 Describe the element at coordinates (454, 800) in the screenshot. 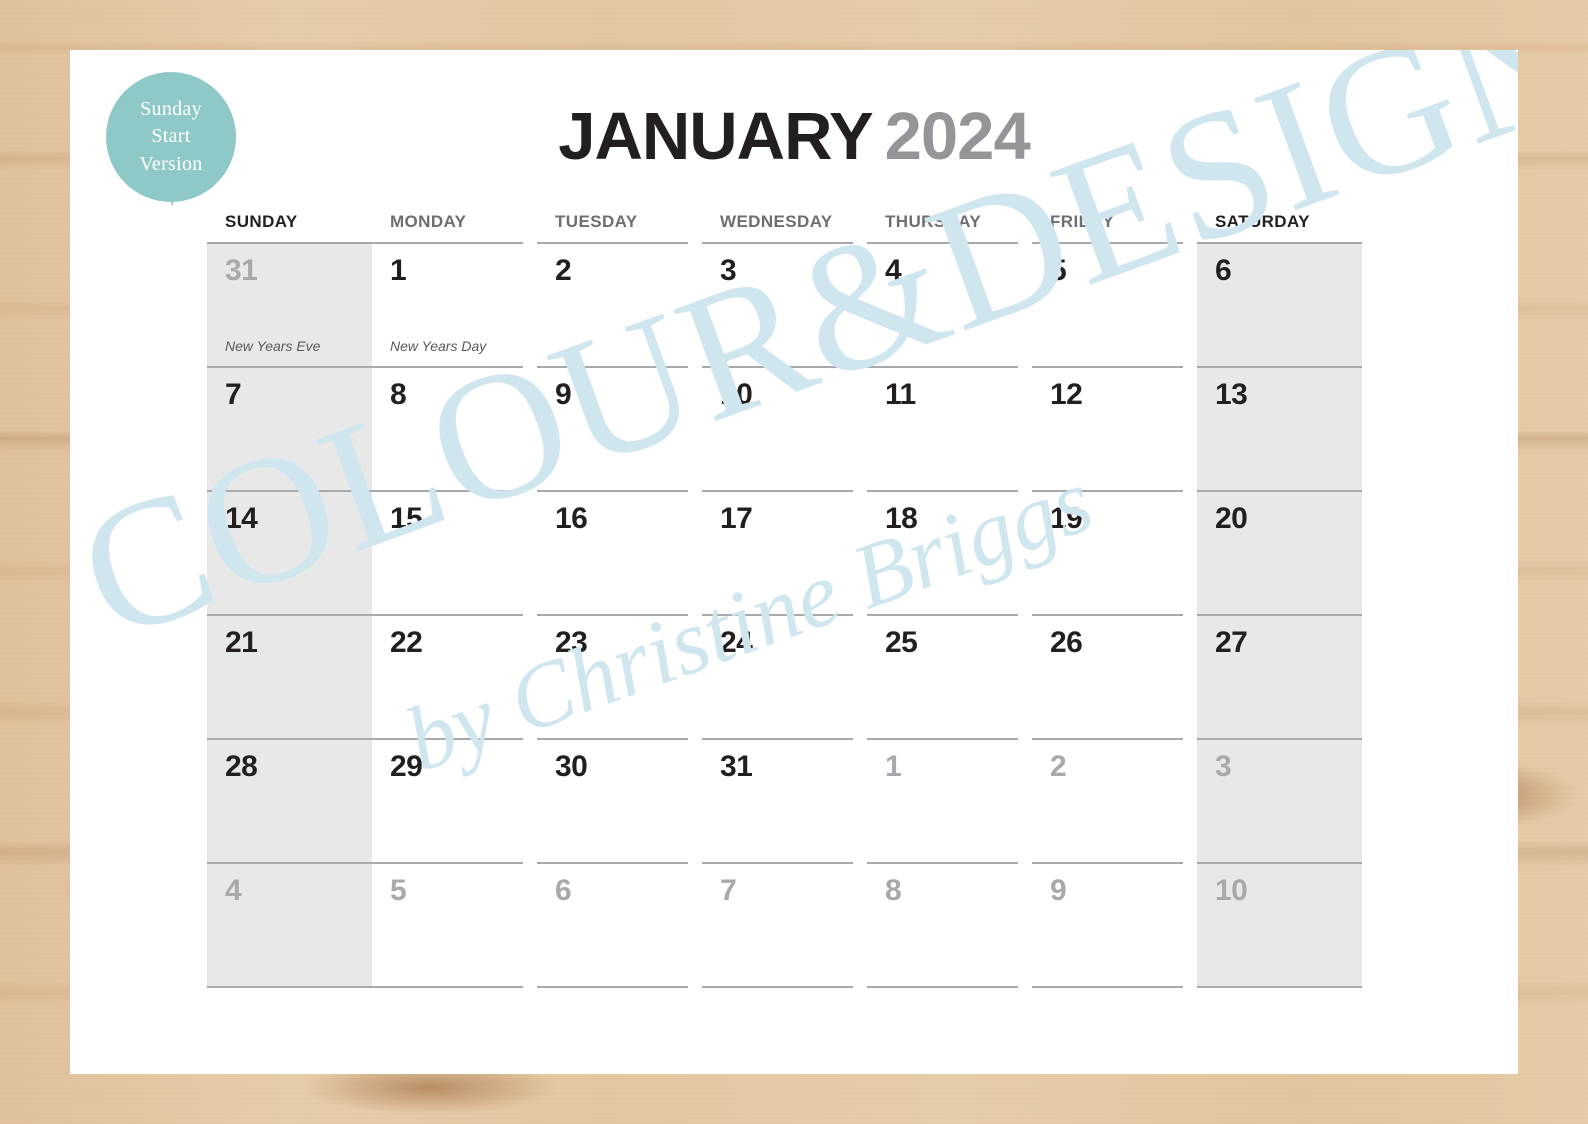

I see `day-cell: 29` at that location.